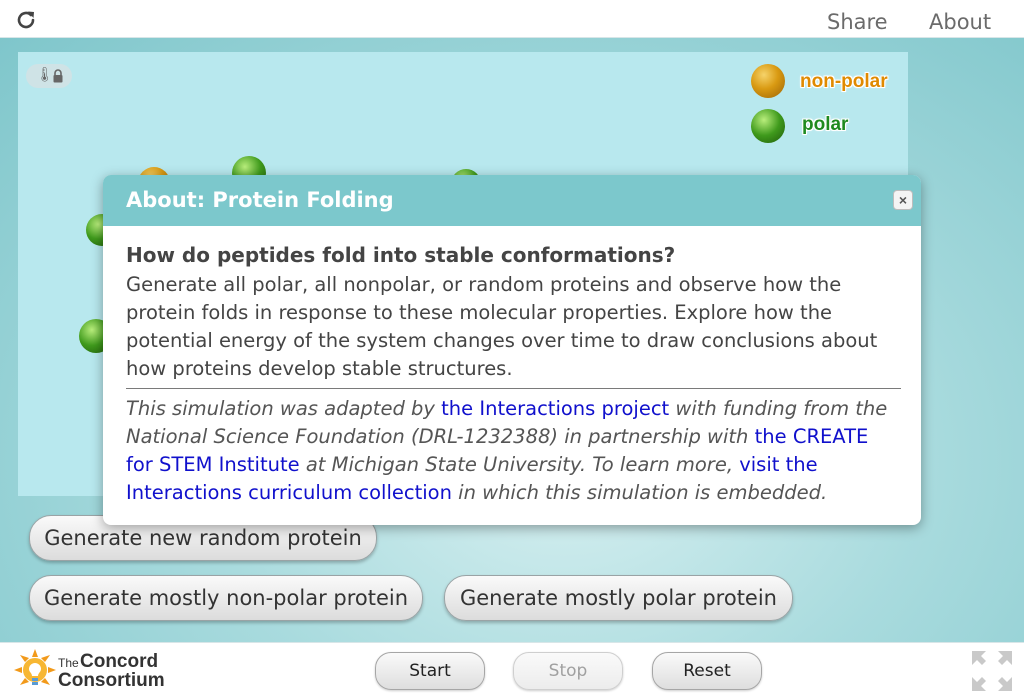 Image resolution: width=1024 pixels, height=700 pixels. Describe the element at coordinates (68, 663) in the screenshot. I see `logo-text-the: The` at that location.